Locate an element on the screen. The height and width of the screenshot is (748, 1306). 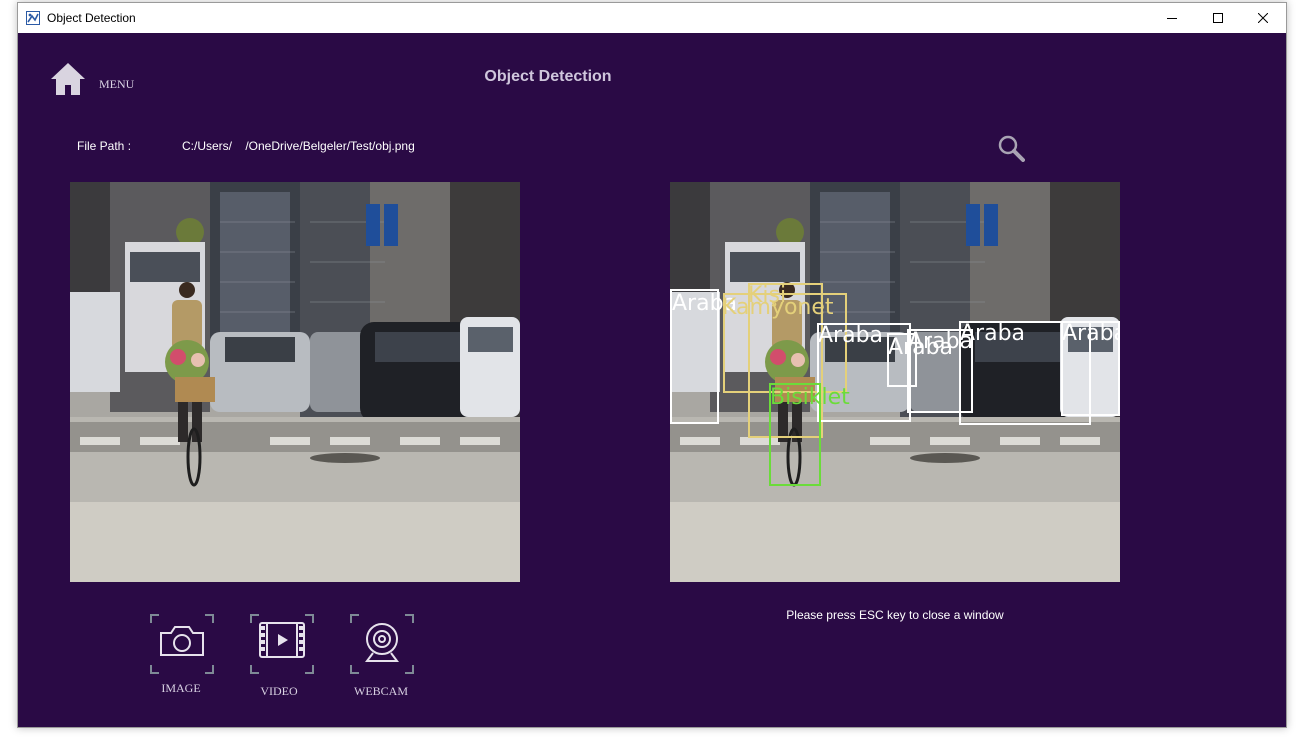
video-icon is located at coordinates (282, 644).